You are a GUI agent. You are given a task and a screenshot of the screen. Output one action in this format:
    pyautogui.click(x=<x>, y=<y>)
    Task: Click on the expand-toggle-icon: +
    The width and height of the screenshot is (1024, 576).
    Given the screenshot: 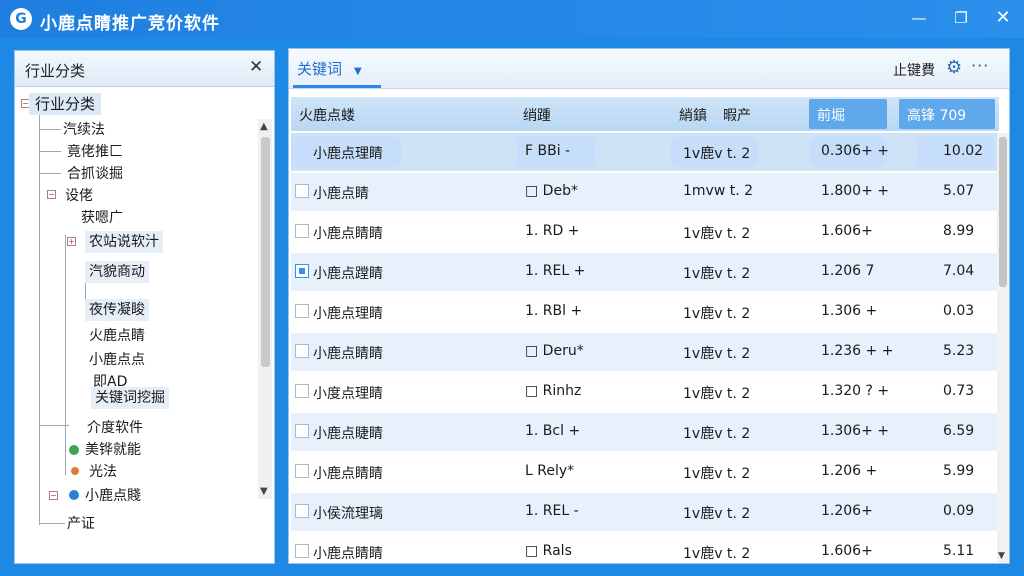 What is the action you would take?
    pyautogui.click(x=71, y=241)
    